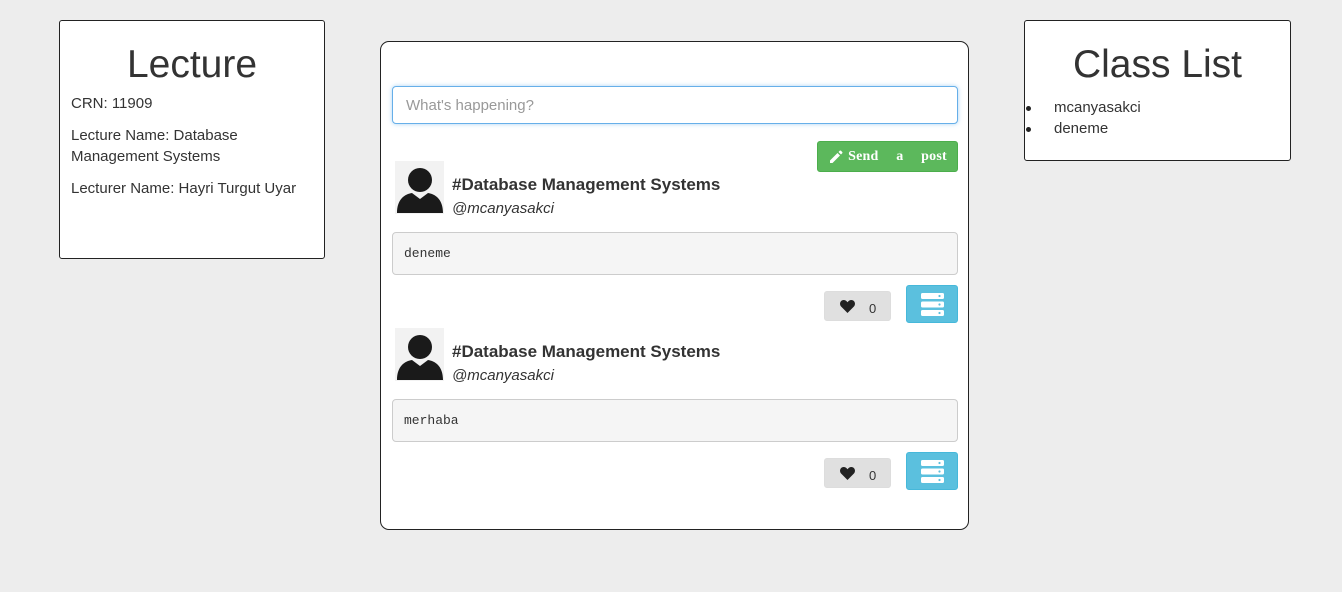  Describe the element at coordinates (1157, 107) in the screenshot. I see `class-member-item: mcanyasakci` at that location.